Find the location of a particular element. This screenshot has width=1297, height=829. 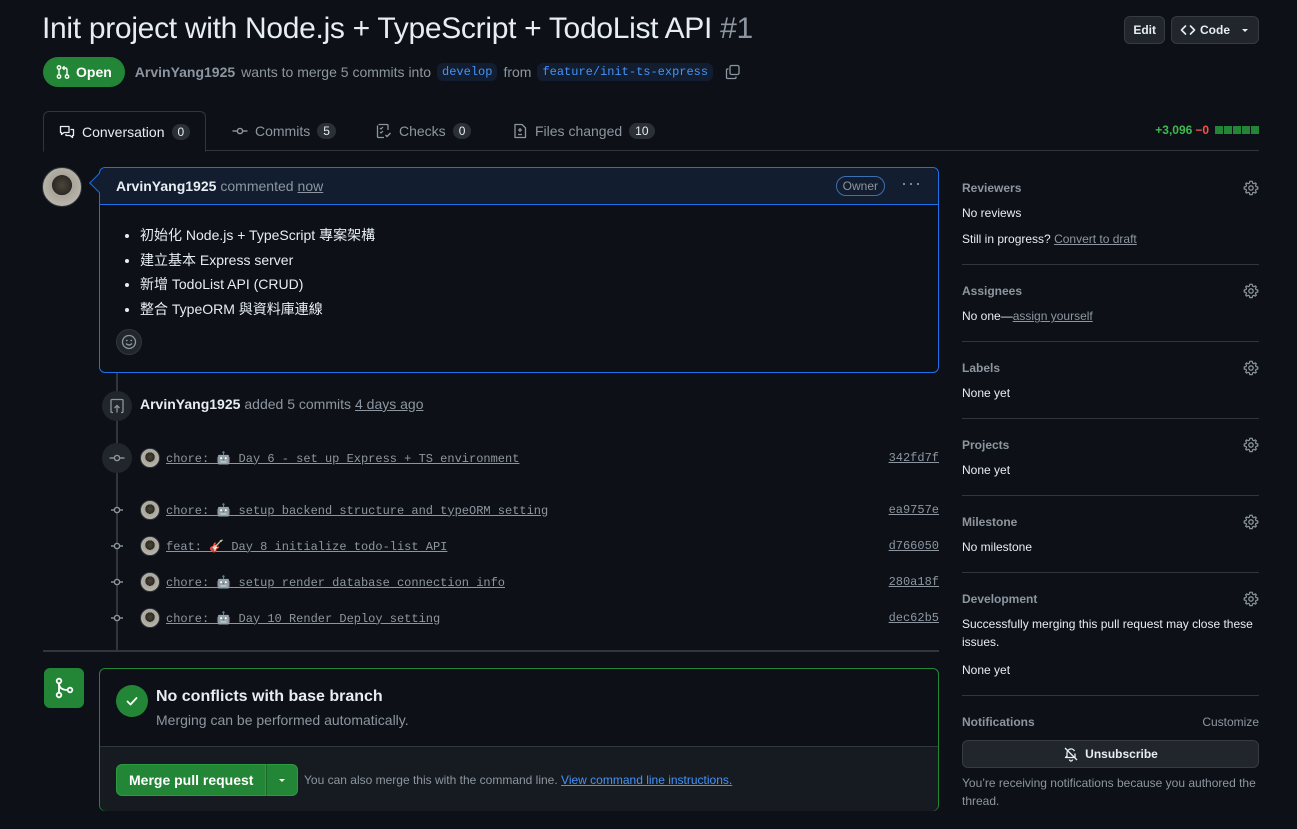

tab-label: Commits is located at coordinates (283, 131).